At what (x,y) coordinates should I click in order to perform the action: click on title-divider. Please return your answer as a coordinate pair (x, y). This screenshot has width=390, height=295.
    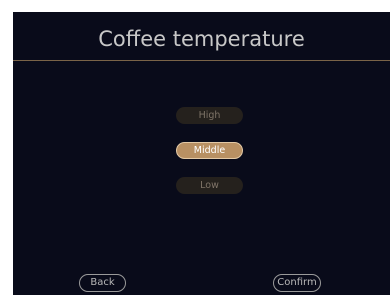
    Looking at the image, I should click on (201, 60).